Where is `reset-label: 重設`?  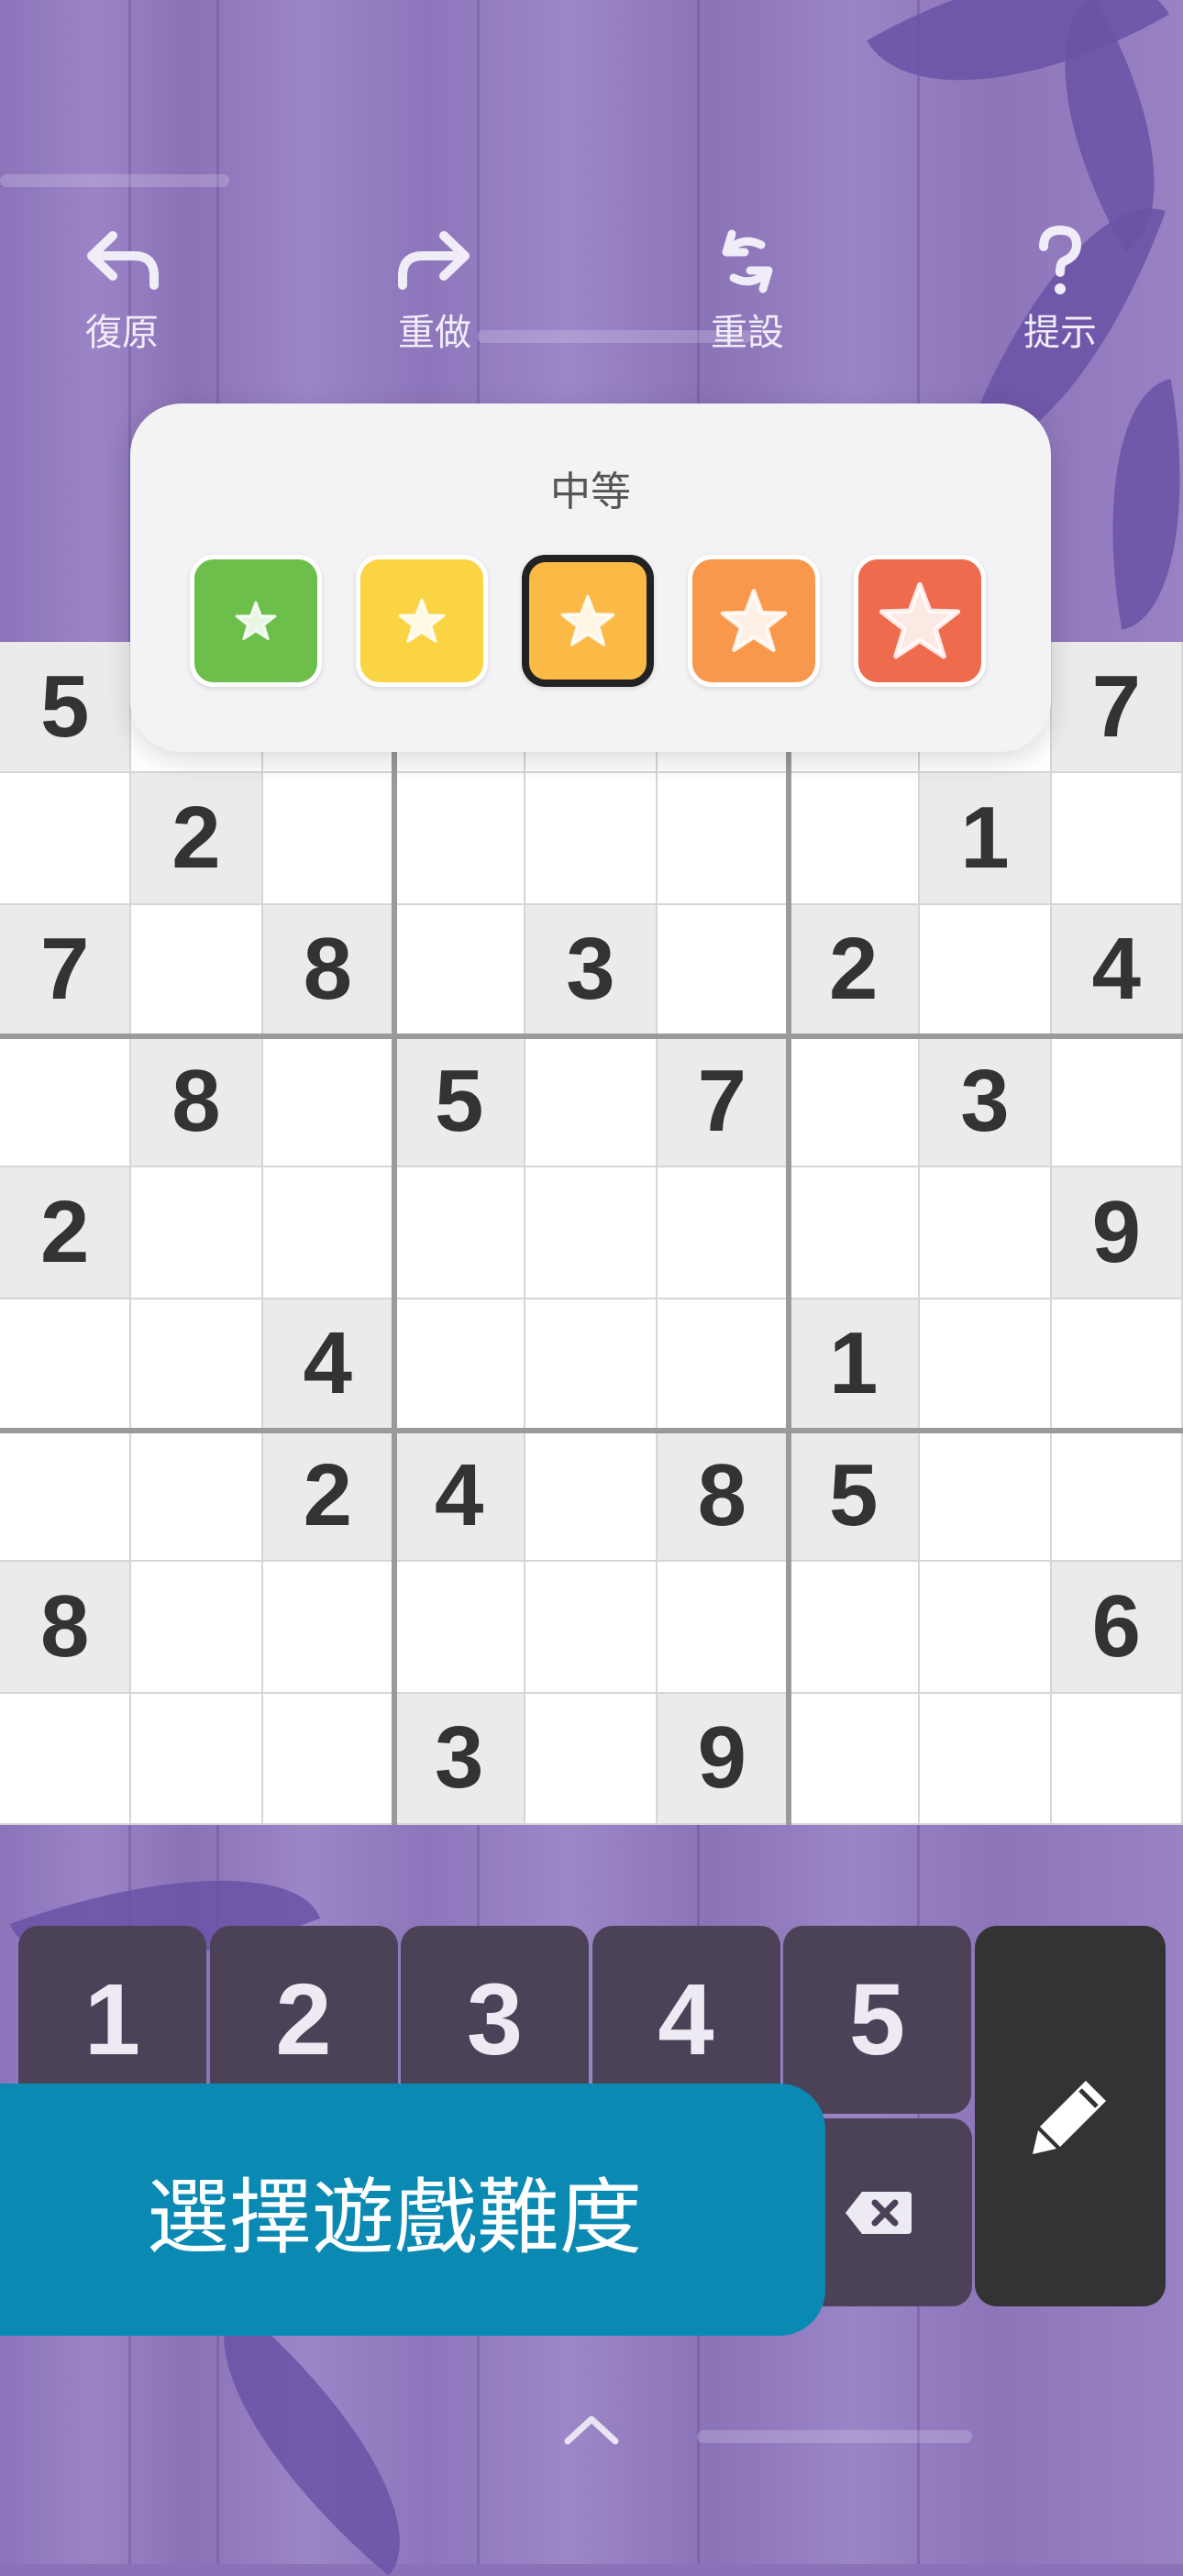
reset-label: 重設 is located at coordinates (747, 333).